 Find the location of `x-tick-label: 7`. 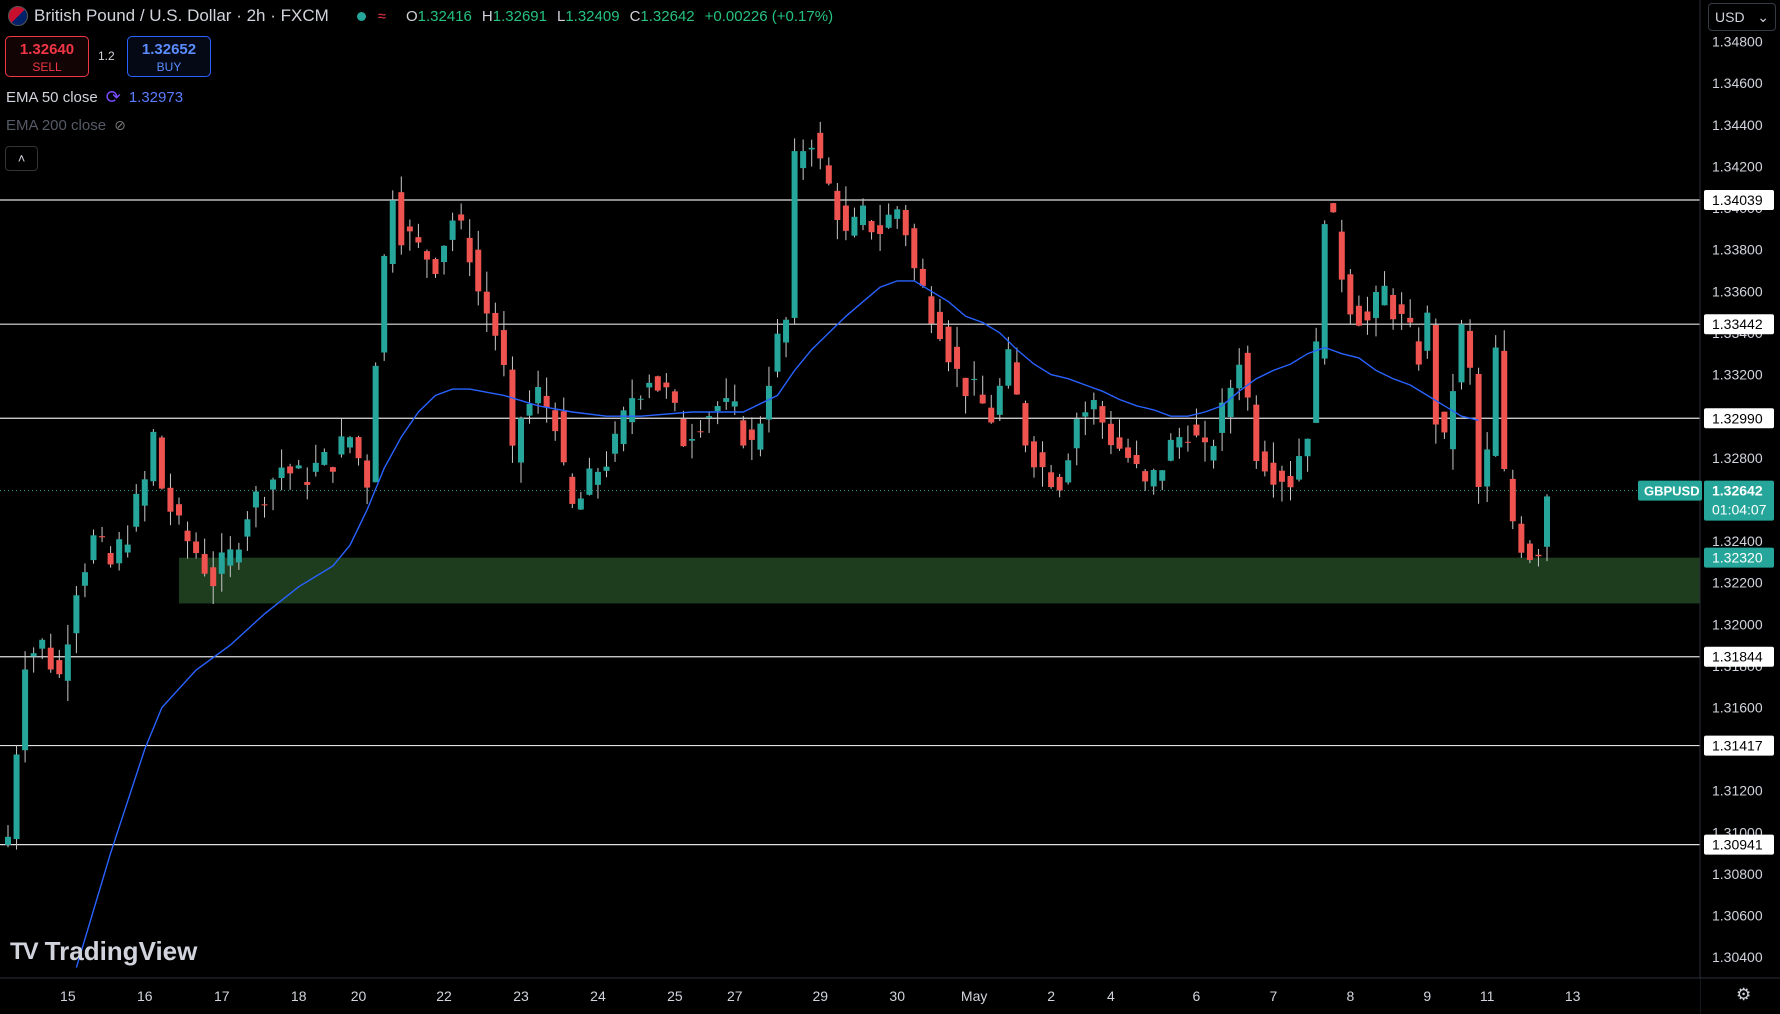

x-tick-label: 7 is located at coordinates (1274, 996).